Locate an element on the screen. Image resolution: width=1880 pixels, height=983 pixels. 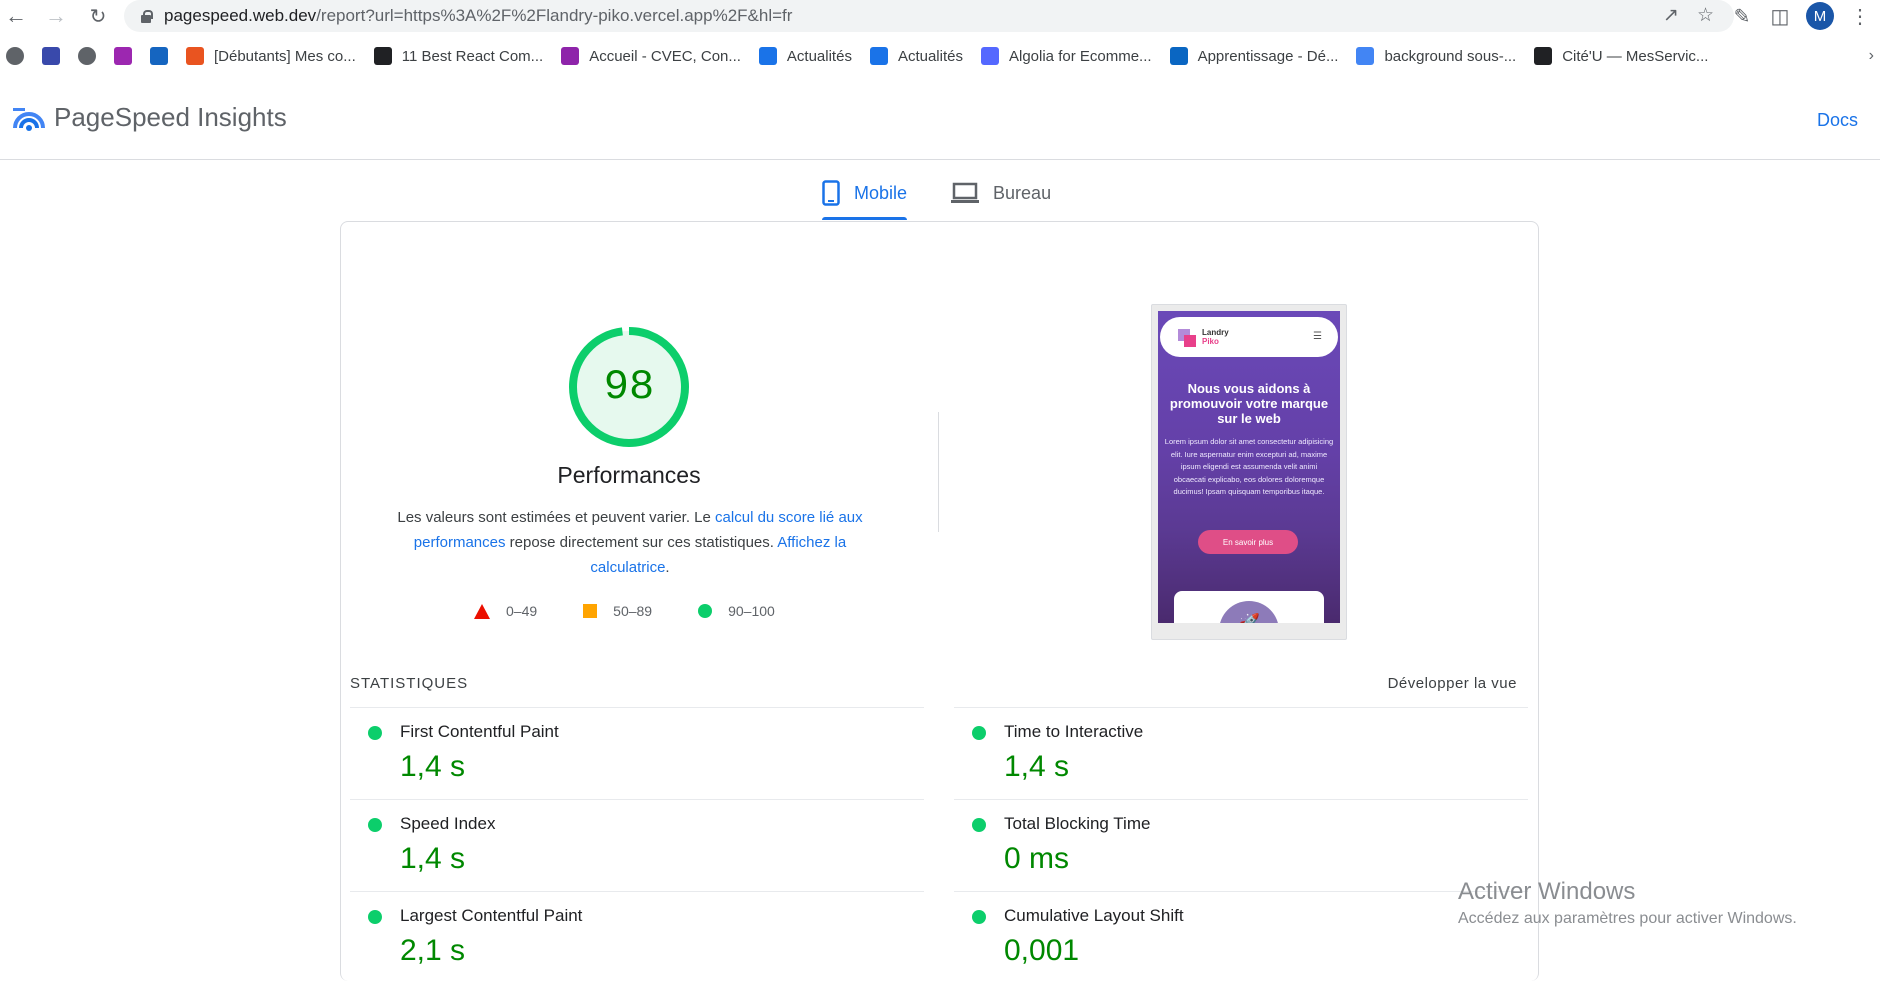
metric-name: Speed Index is located at coordinates (448, 823).